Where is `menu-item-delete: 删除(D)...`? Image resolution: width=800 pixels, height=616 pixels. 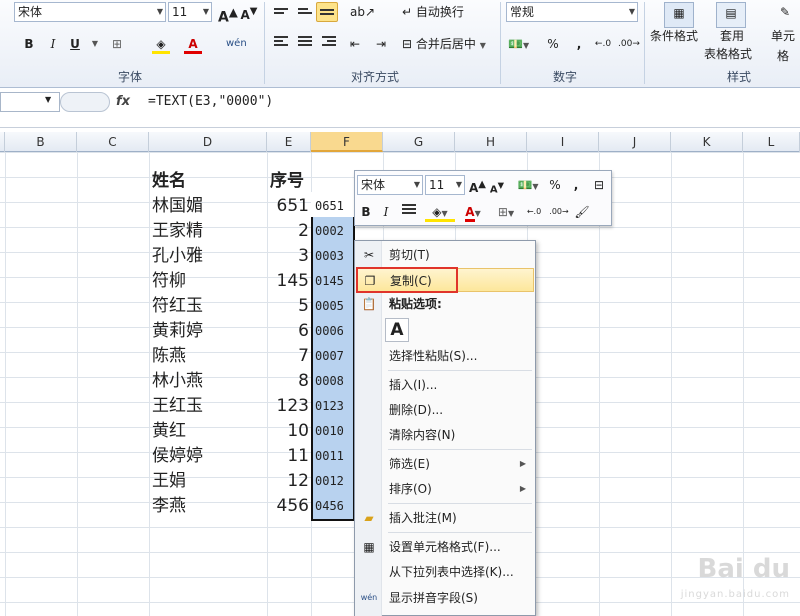
menu-item-delete: 删除(D)... is located at coordinates (445, 410).